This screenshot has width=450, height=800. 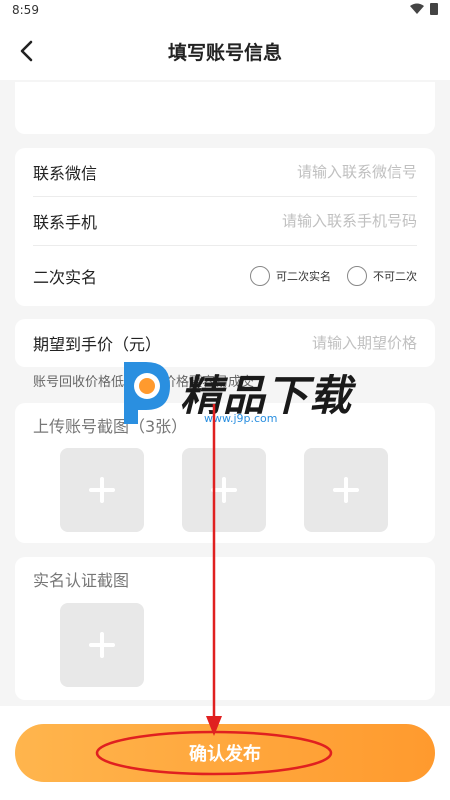 I want to click on price-input, so click(x=322, y=343).